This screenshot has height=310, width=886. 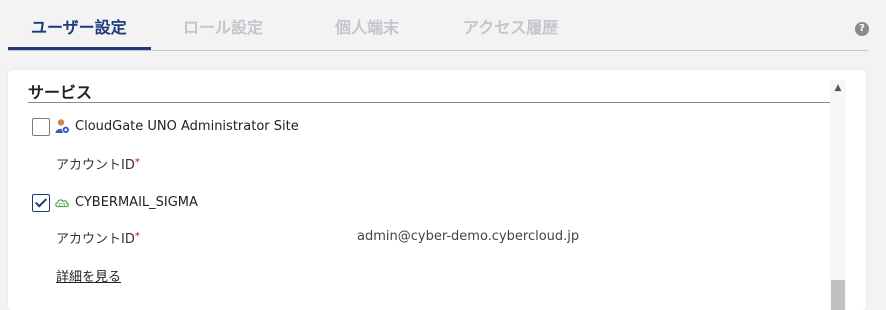 I want to click on tab-personal-devices: 個人端末, so click(x=367, y=26).